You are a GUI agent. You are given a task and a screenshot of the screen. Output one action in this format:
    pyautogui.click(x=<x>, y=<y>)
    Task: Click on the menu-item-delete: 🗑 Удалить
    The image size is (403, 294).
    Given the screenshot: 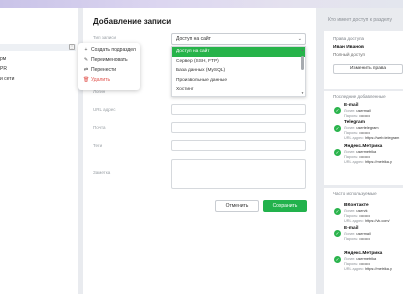 What is the action you would take?
    pyautogui.click(x=109, y=80)
    